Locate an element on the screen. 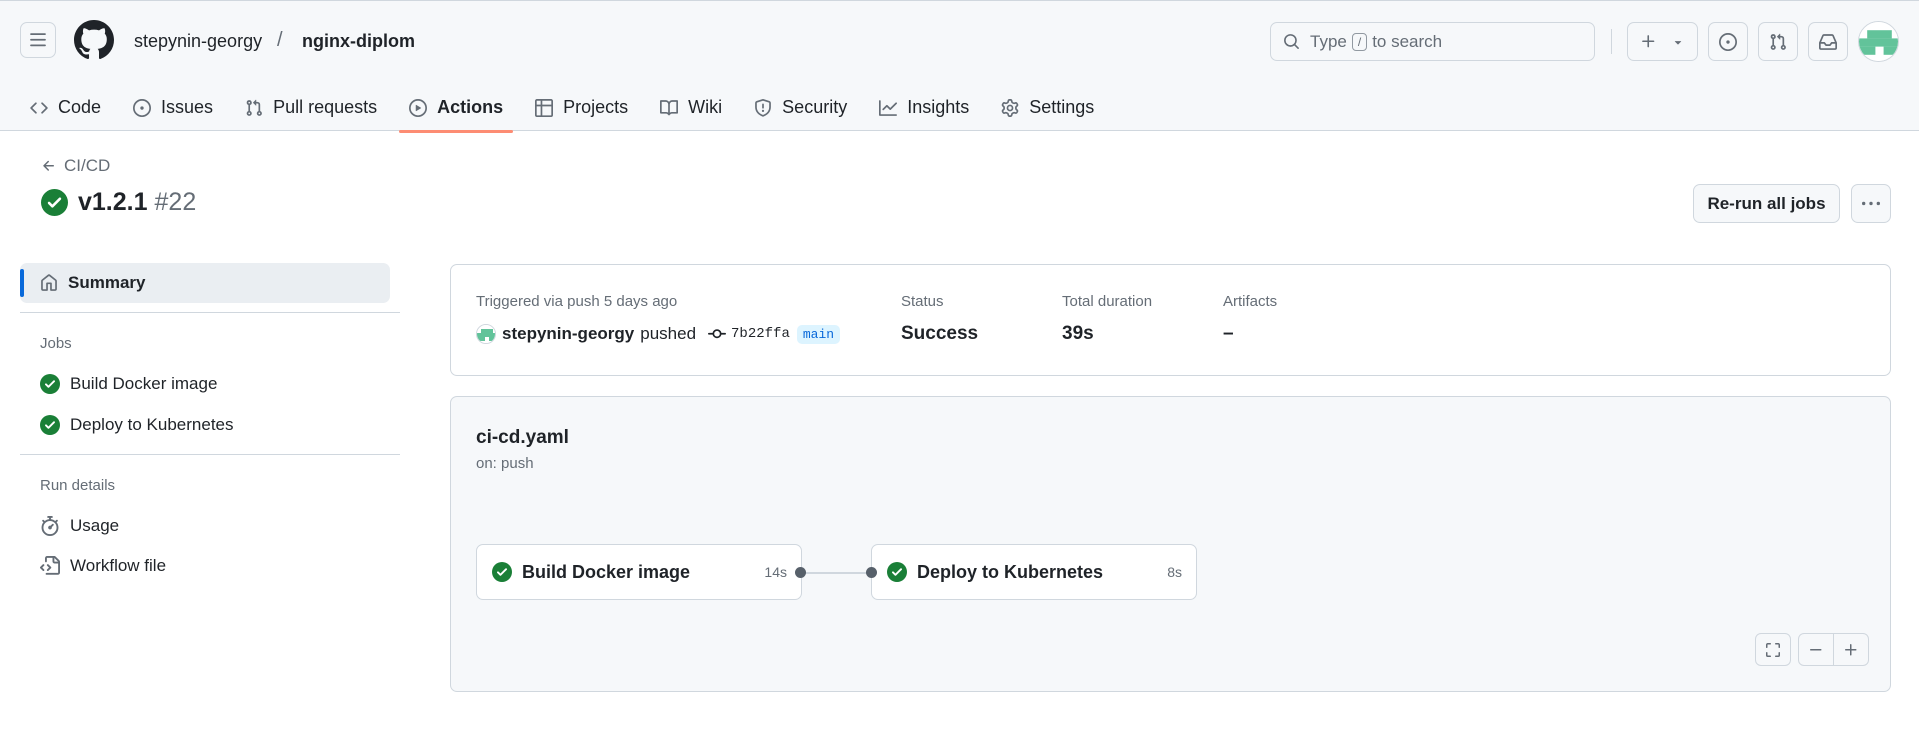  breadcrumb-repo: nginx-diplom is located at coordinates (358, 41).